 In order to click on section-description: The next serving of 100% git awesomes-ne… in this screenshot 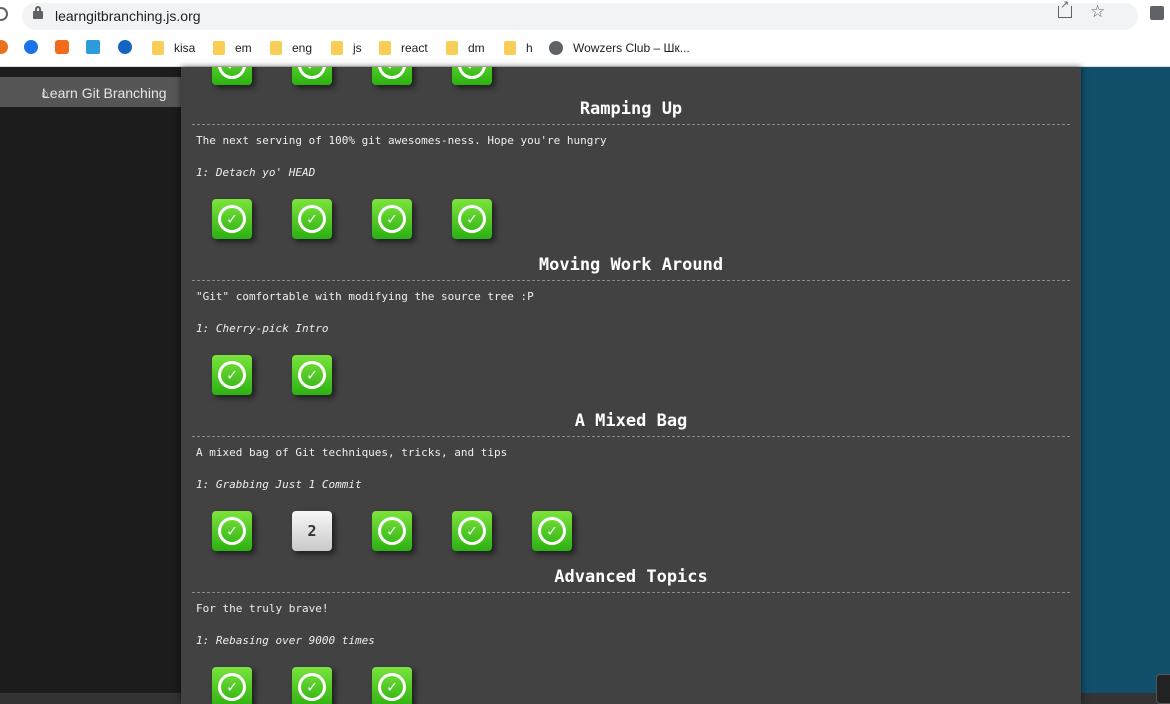, I will do `click(401, 140)`.